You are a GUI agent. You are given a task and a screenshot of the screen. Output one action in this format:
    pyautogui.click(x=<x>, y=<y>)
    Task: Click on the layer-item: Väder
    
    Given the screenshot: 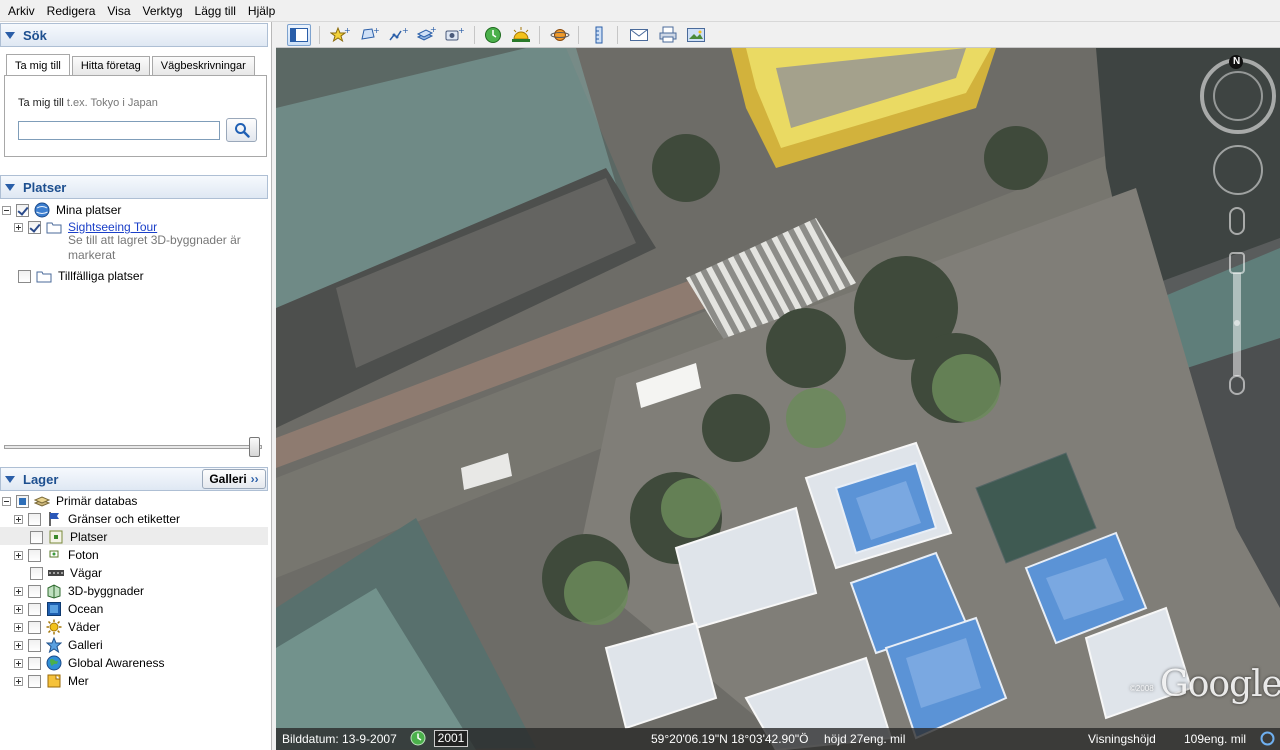 What is the action you would take?
    pyautogui.click(x=57, y=627)
    